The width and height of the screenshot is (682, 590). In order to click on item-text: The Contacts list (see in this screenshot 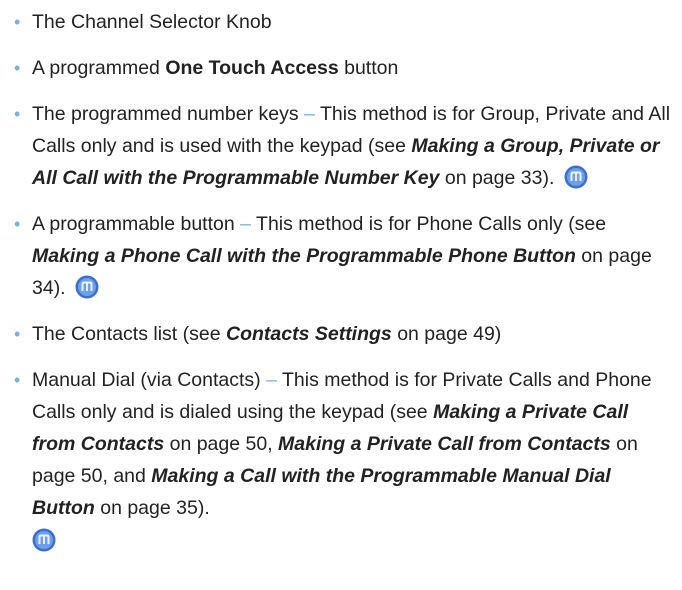, I will do `click(129, 334)`.